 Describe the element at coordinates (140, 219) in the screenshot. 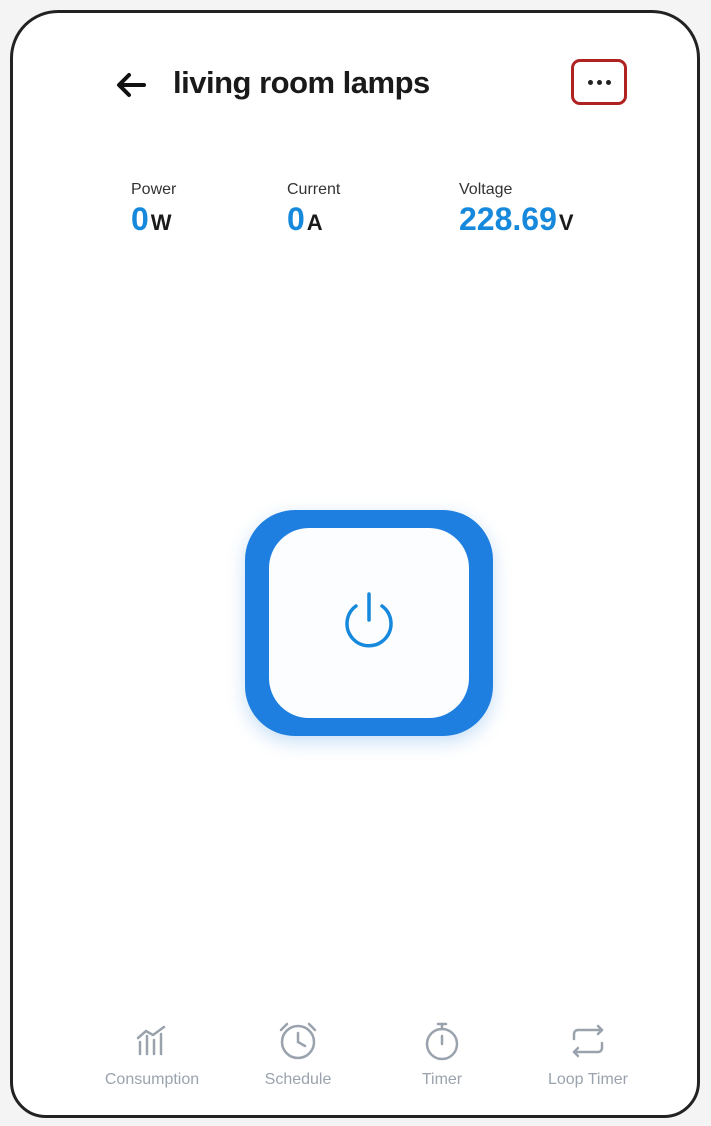

I see `power-value: 0` at that location.